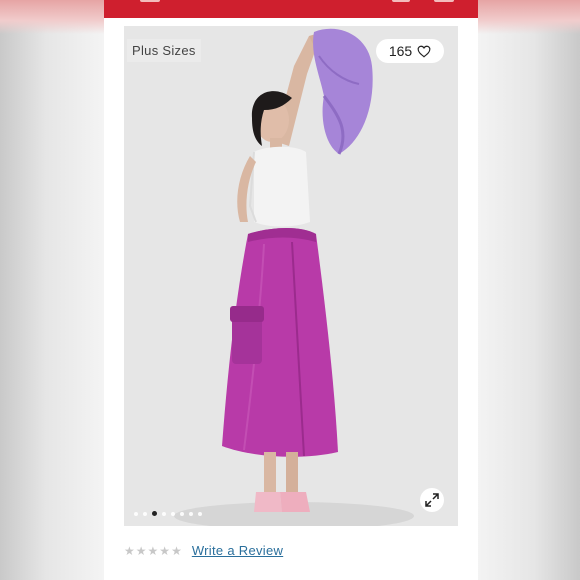 The height and width of the screenshot is (580, 580). I want to click on expand-icon, so click(432, 500).